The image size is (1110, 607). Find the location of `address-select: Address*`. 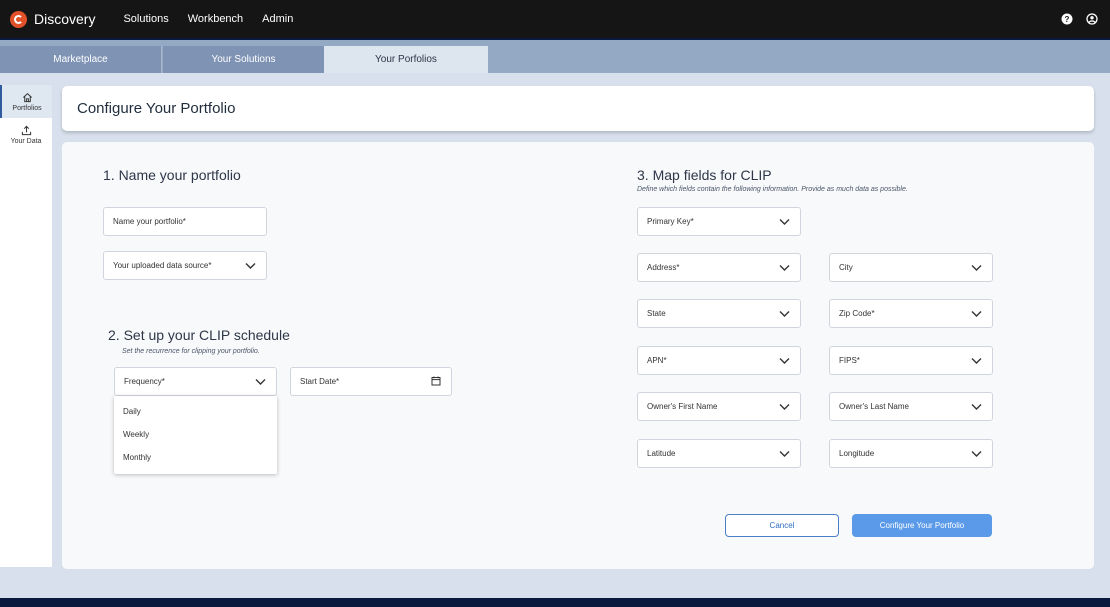

address-select: Address* is located at coordinates (719, 267).